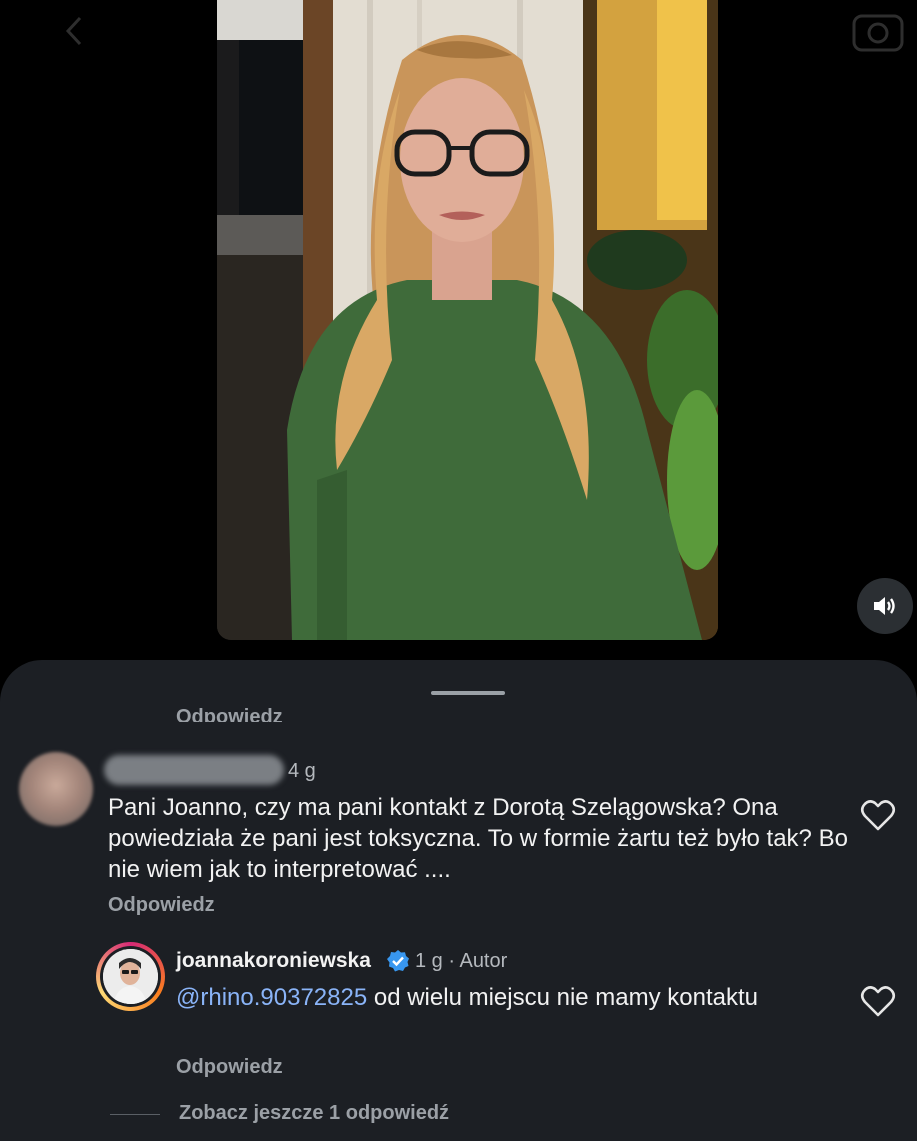  I want to click on comment-time: 4 g, so click(302, 771).